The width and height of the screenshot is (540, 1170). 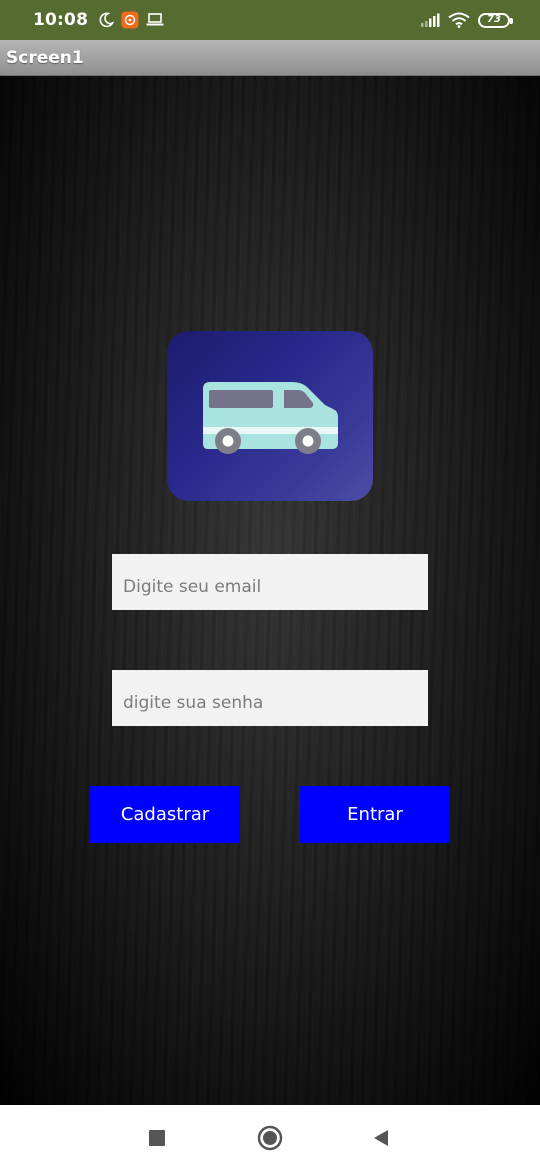 I want to click on recent-apps-icon, so click(x=157, y=1138).